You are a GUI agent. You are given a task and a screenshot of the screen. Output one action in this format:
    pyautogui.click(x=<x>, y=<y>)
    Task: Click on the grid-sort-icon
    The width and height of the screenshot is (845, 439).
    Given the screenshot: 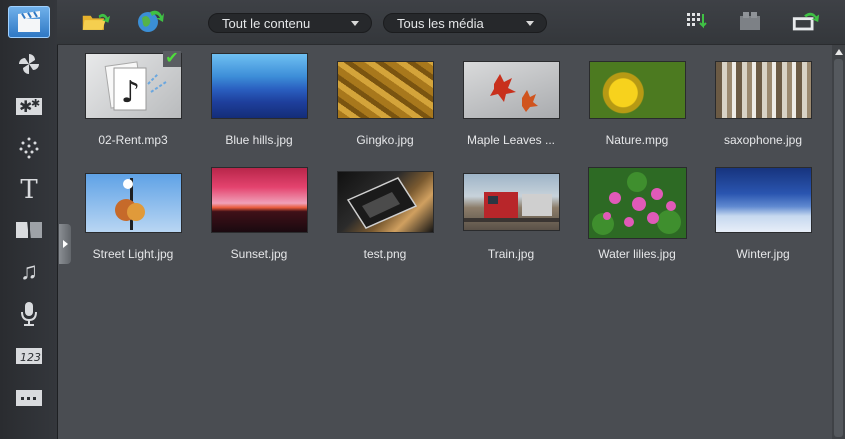 What is the action you would take?
    pyautogui.click(x=697, y=21)
    